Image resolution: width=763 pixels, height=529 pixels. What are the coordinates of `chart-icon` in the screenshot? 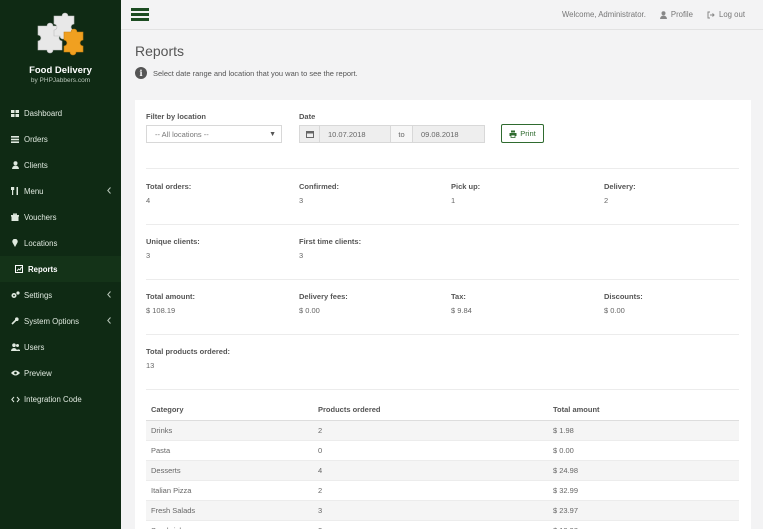 It's located at (19, 269).